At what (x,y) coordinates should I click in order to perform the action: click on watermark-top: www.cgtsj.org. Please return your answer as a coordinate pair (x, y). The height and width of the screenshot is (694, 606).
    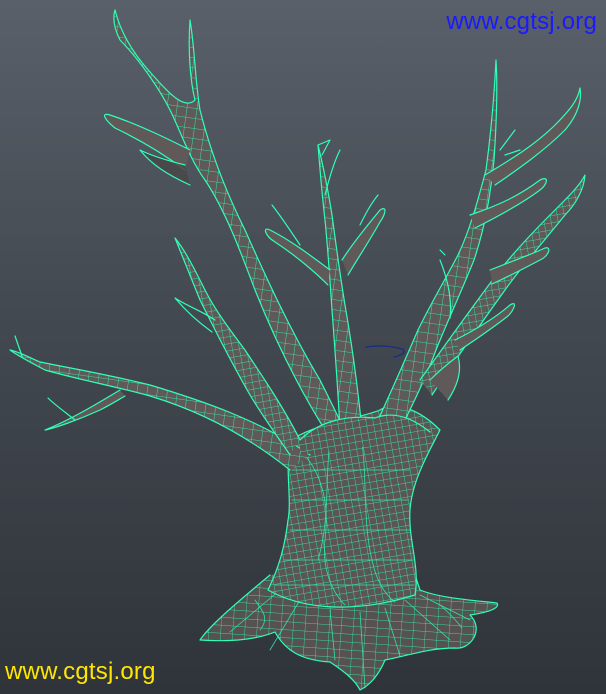
    Looking at the image, I should click on (521, 21).